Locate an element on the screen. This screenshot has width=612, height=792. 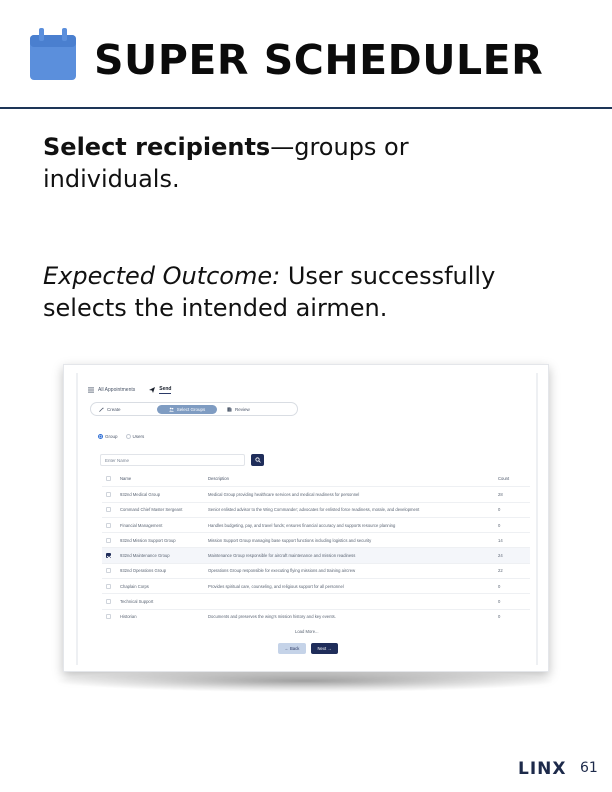
column-header-description: Description is located at coordinates (218, 479).